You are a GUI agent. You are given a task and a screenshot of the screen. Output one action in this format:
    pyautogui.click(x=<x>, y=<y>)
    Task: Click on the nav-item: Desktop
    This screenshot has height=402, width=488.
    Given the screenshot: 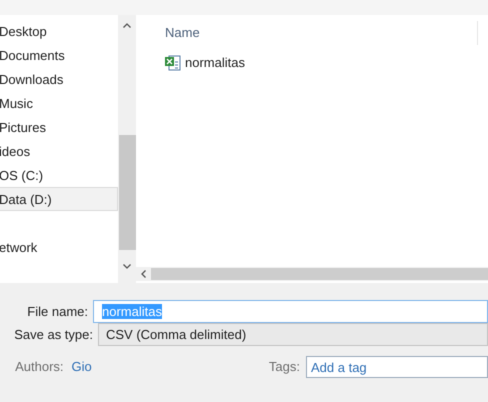 What is the action you would take?
    pyautogui.click(x=59, y=31)
    